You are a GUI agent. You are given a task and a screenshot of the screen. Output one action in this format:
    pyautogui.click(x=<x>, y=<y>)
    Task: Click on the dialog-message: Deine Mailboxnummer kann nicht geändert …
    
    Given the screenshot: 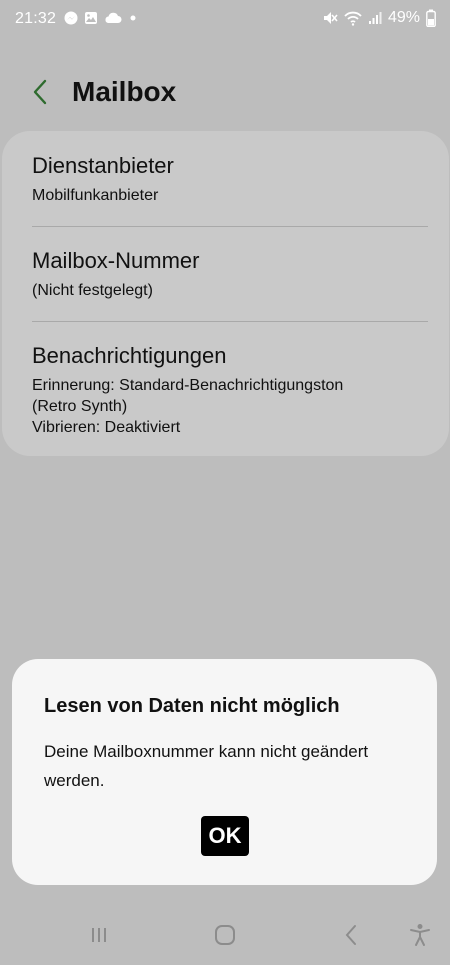 What is the action you would take?
    pyautogui.click(x=206, y=766)
    